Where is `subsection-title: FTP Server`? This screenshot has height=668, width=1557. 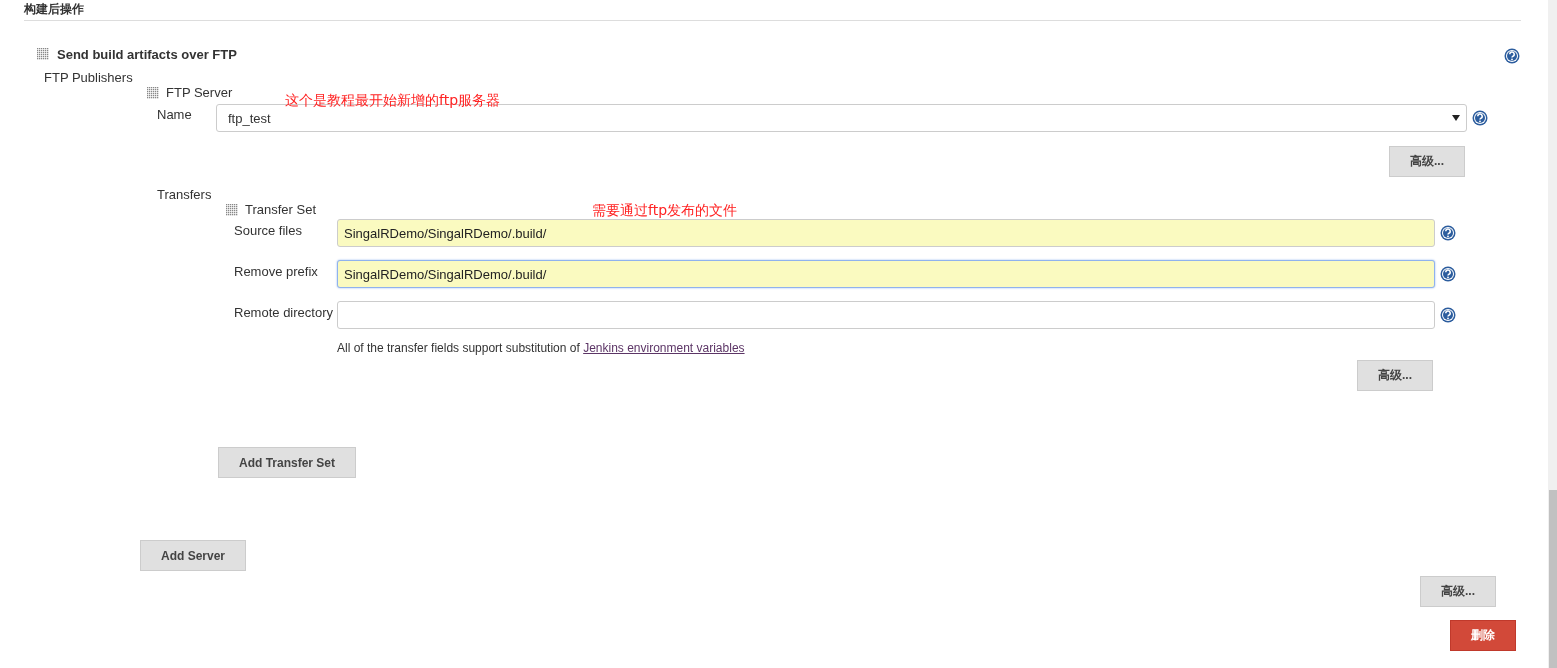 subsection-title: FTP Server is located at coordinates (199, 92).